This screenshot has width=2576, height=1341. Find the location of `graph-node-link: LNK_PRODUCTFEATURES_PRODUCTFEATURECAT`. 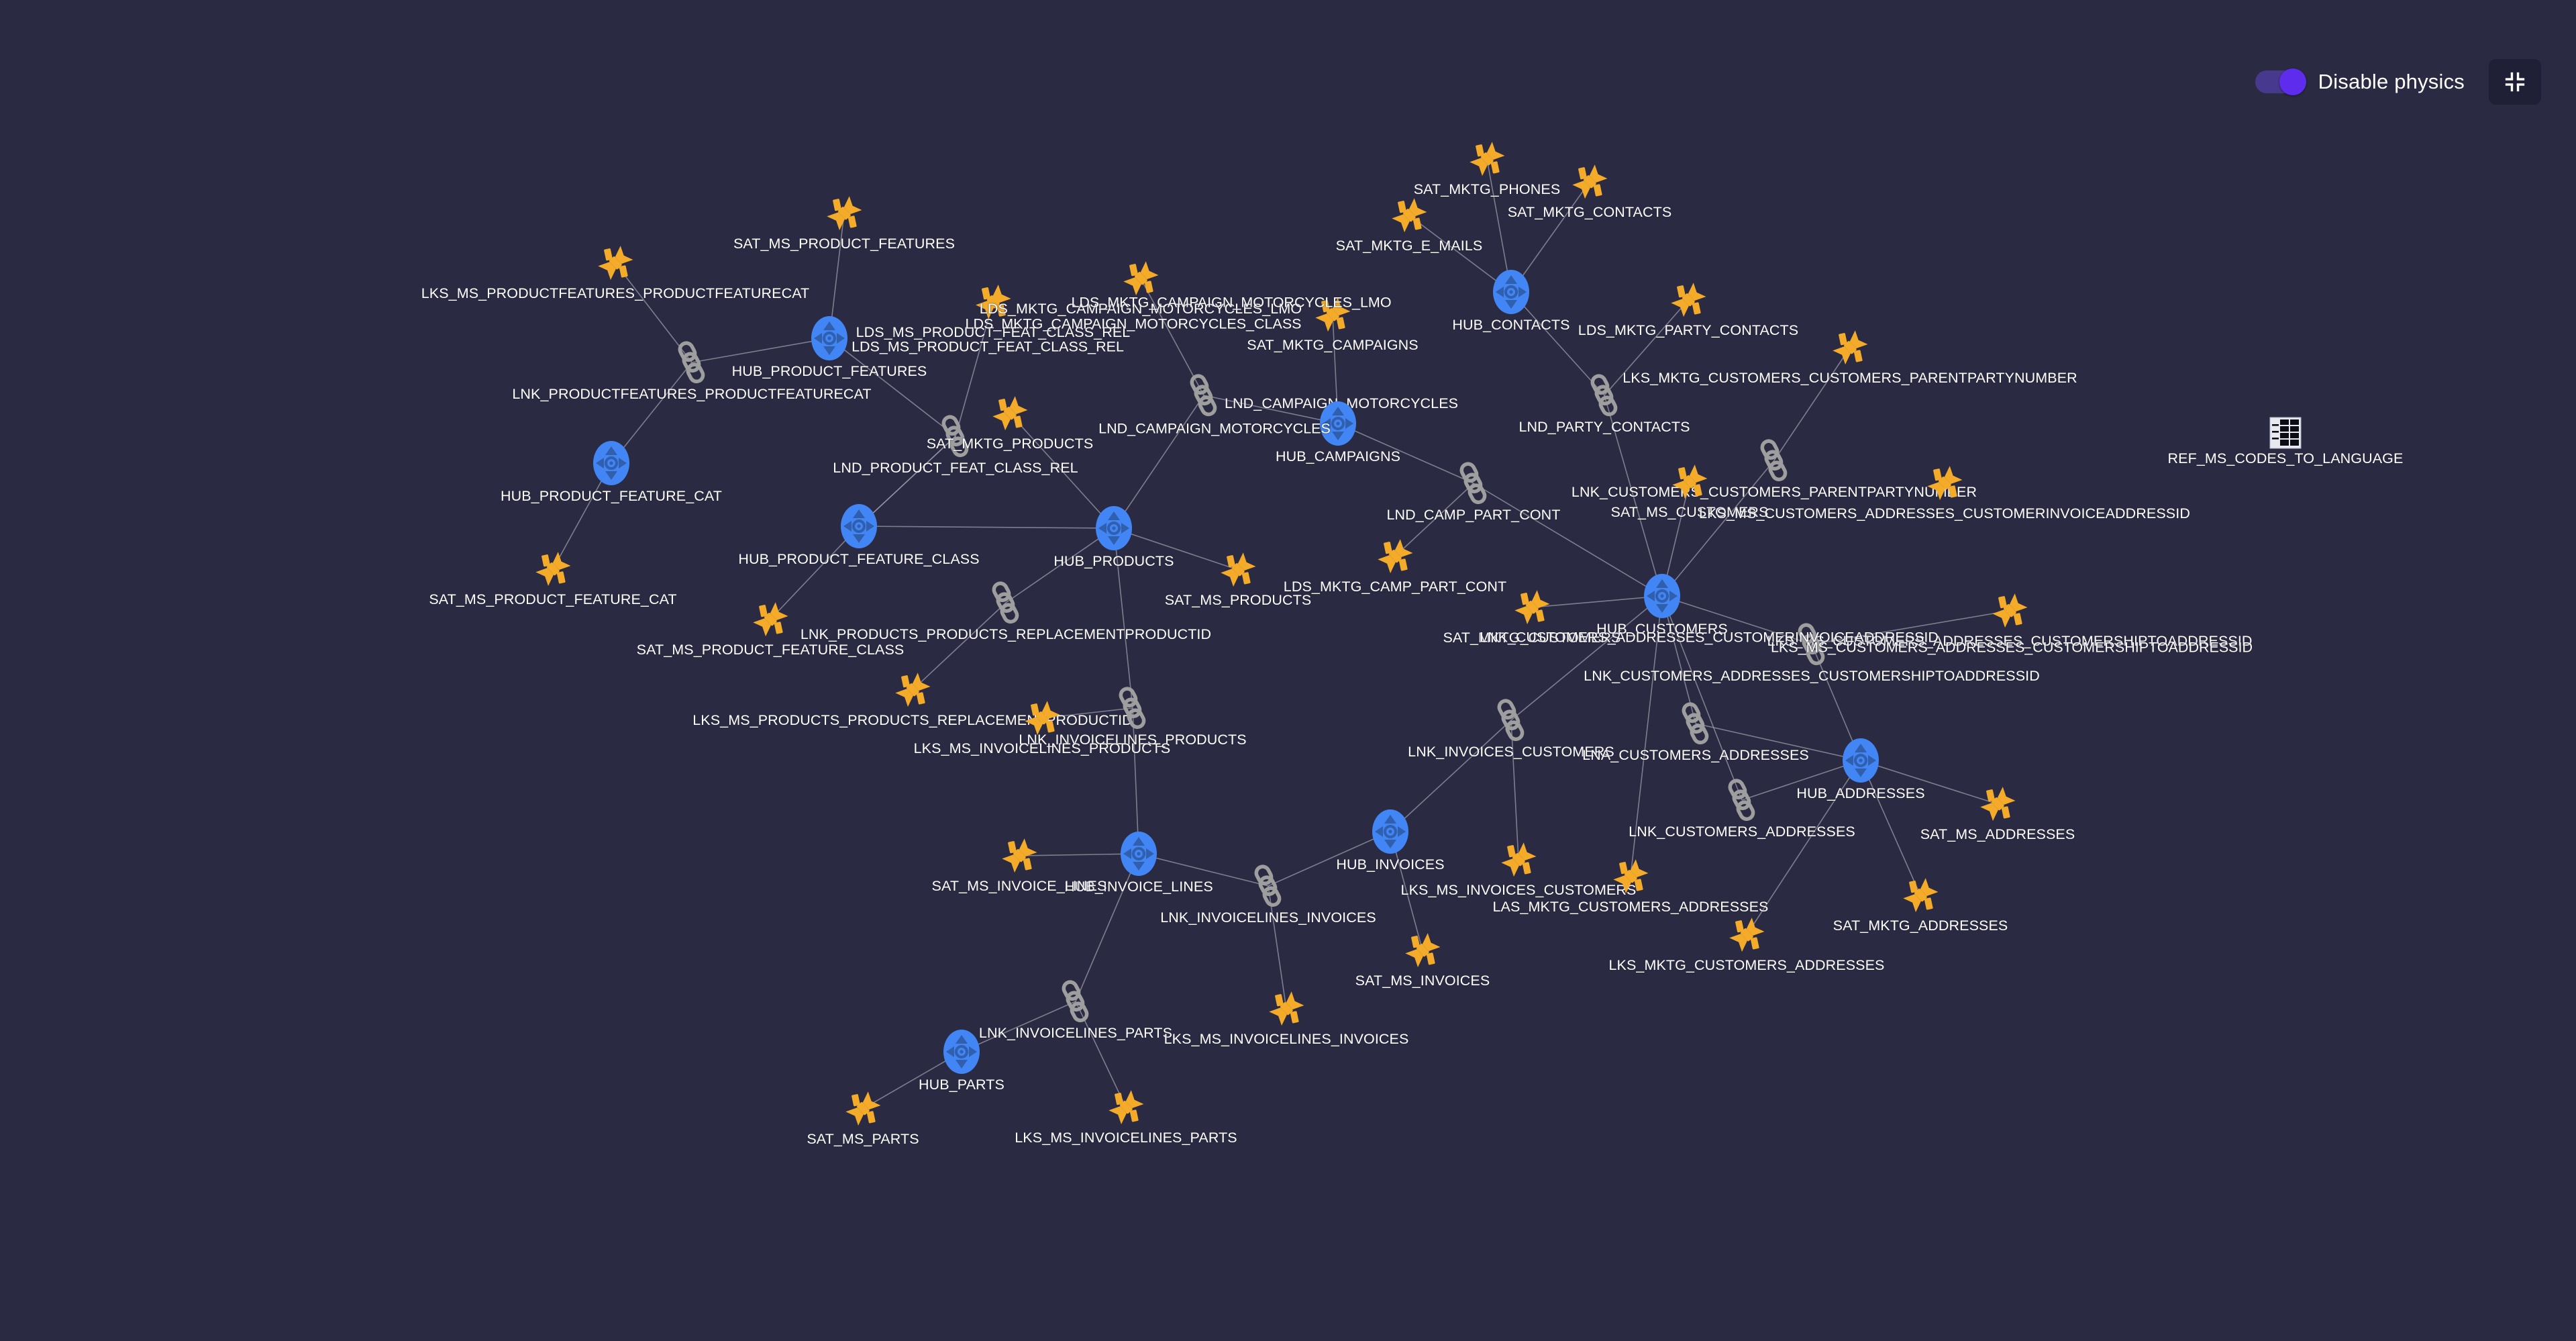

graph-node-link: LNK_PRODUCTFEATURES_PRODUCTFEATURECAT is located at coordinates (692, 371).